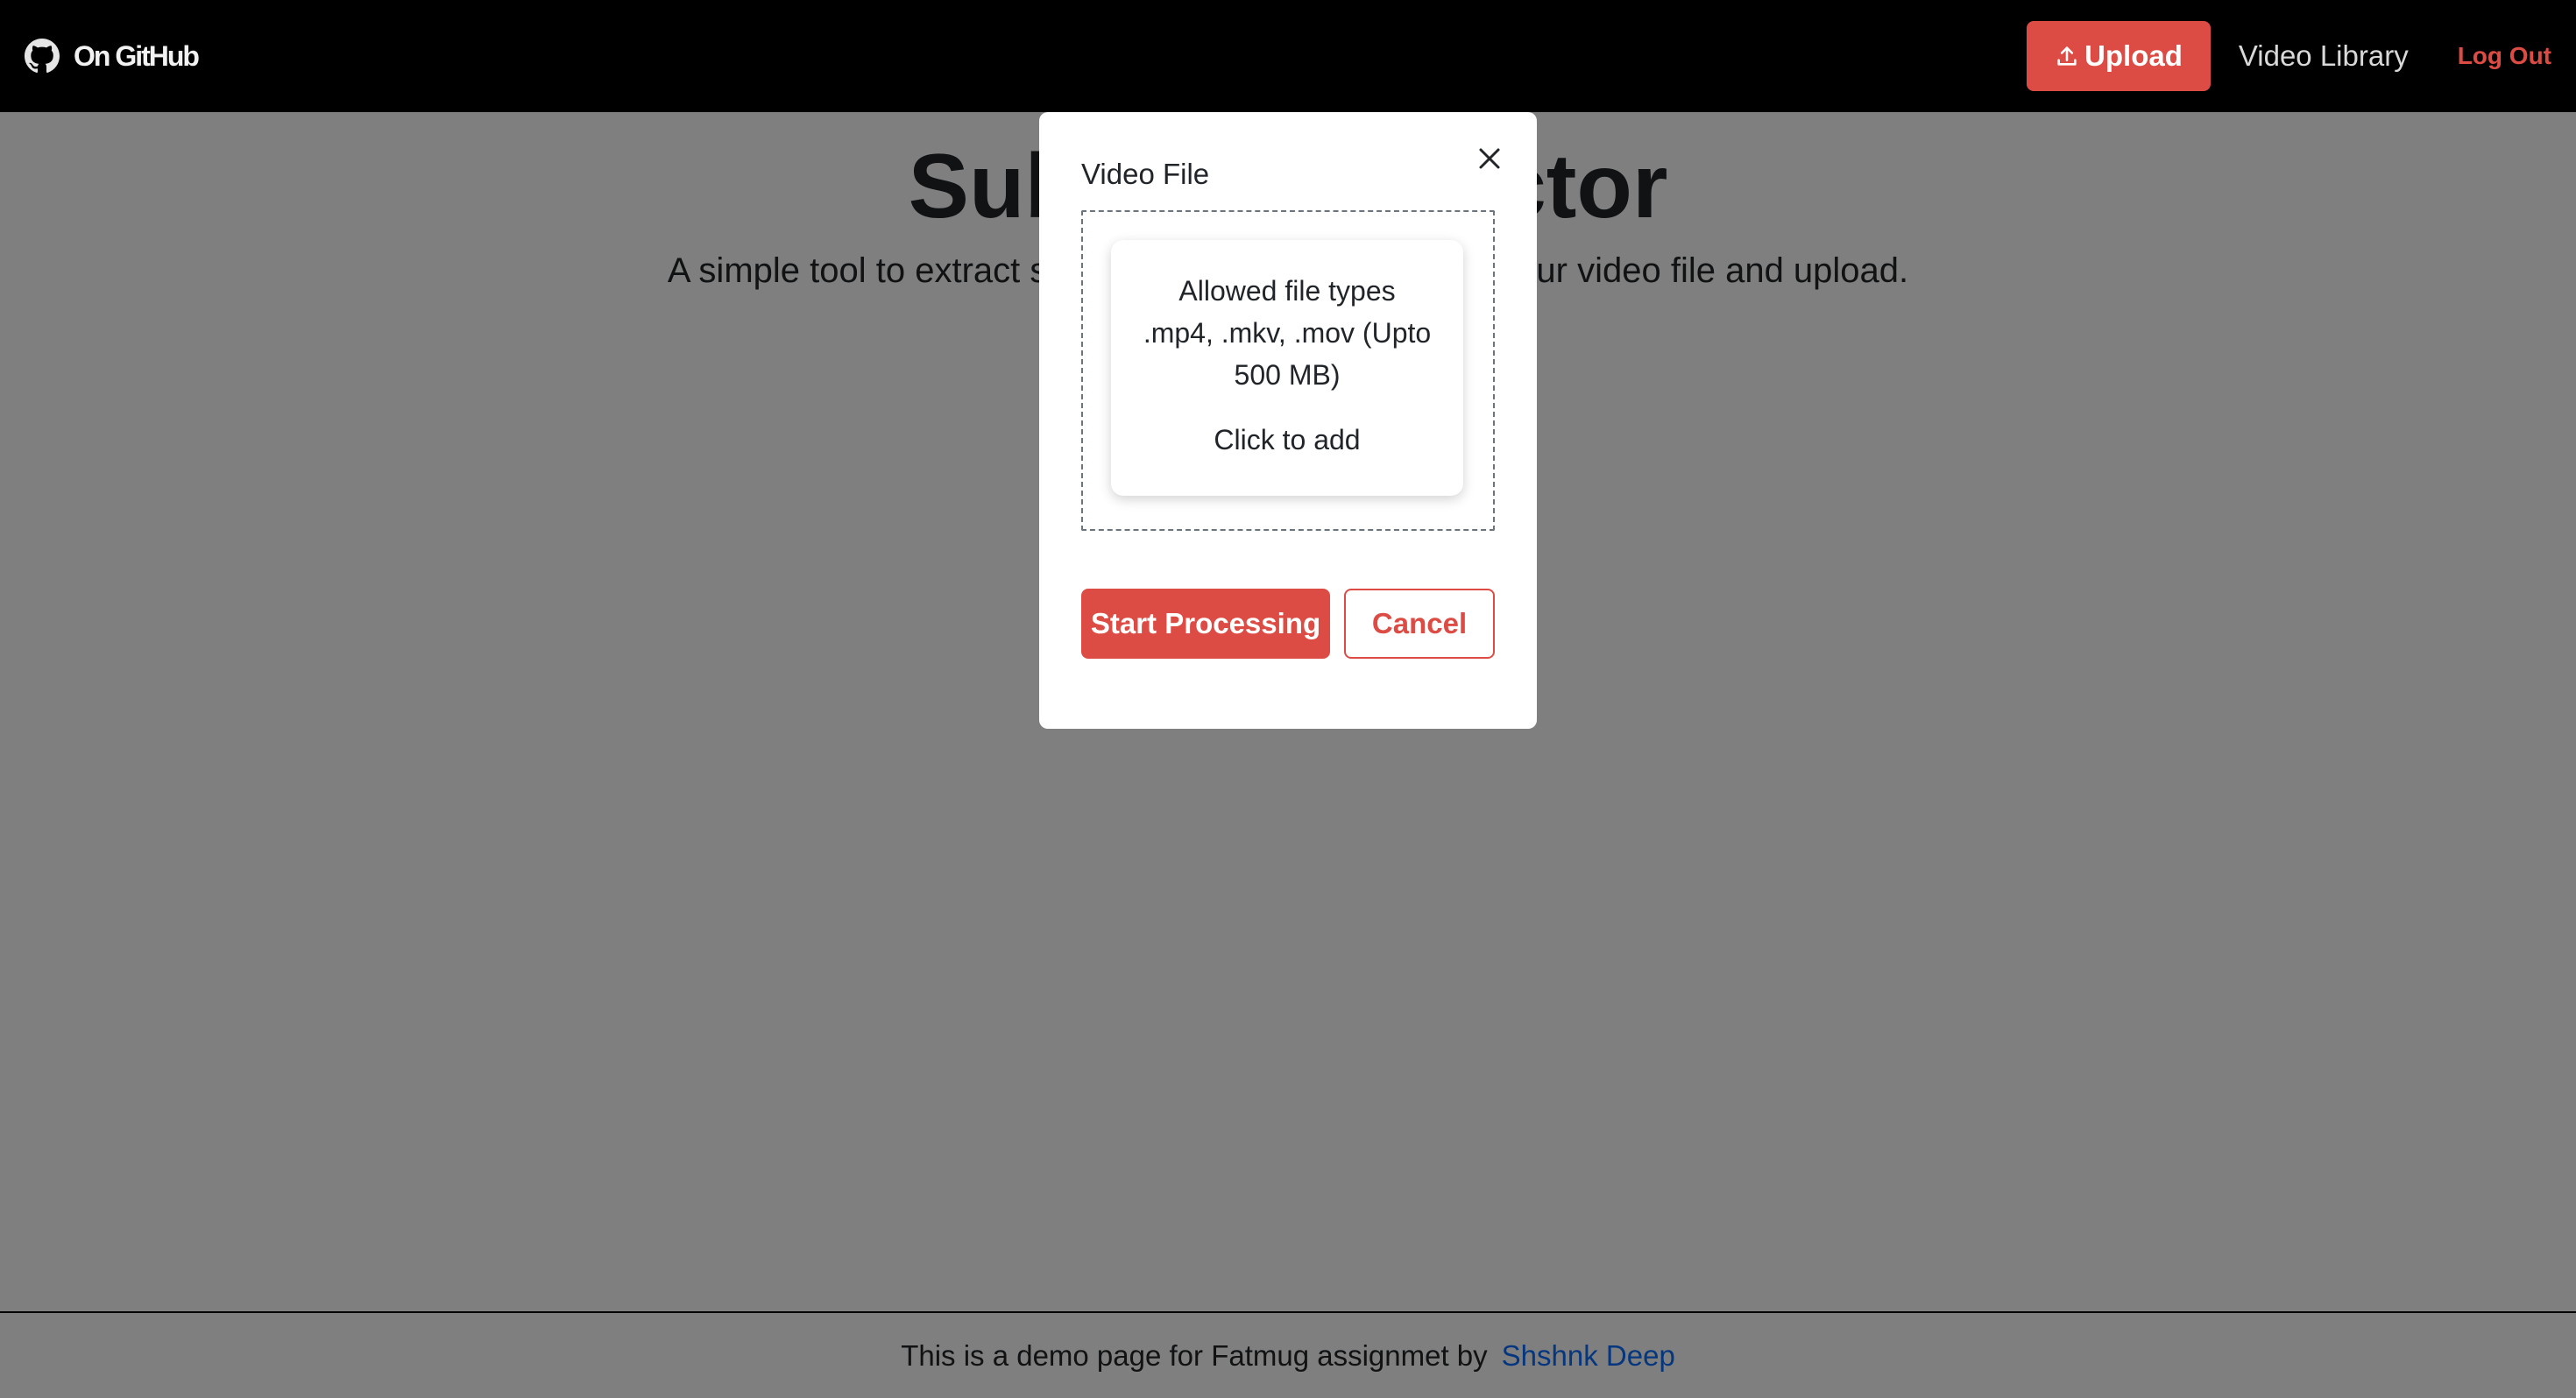 This screenshot has height=1398, width=2576. What do you see at coordinates (42, 56) in the screenshot?
I see `github-icon` at bounding box center [42, 56].